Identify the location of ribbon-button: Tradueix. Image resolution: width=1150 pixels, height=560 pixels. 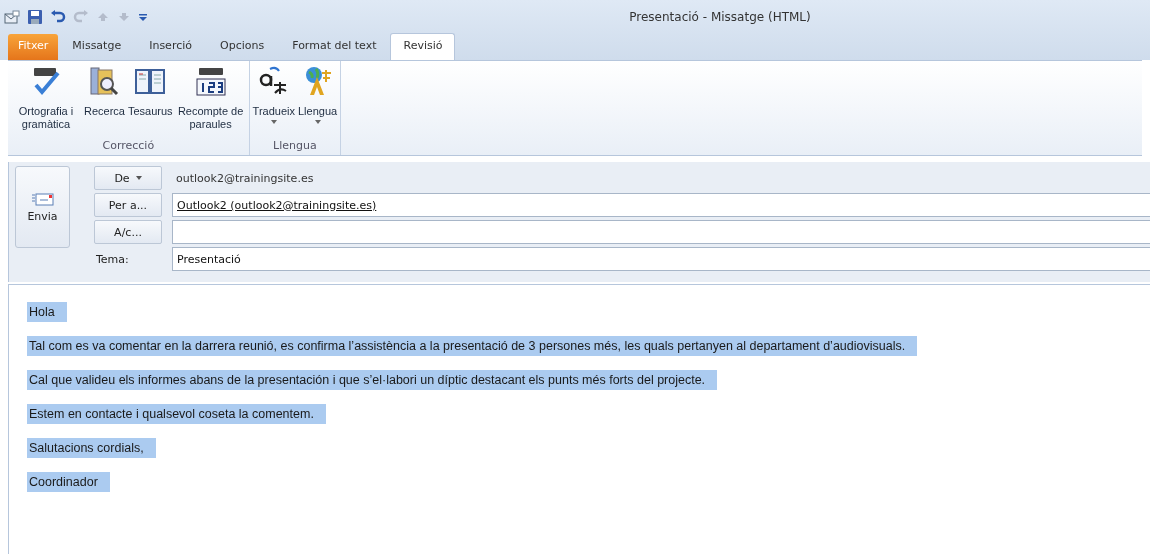
(273, 100).